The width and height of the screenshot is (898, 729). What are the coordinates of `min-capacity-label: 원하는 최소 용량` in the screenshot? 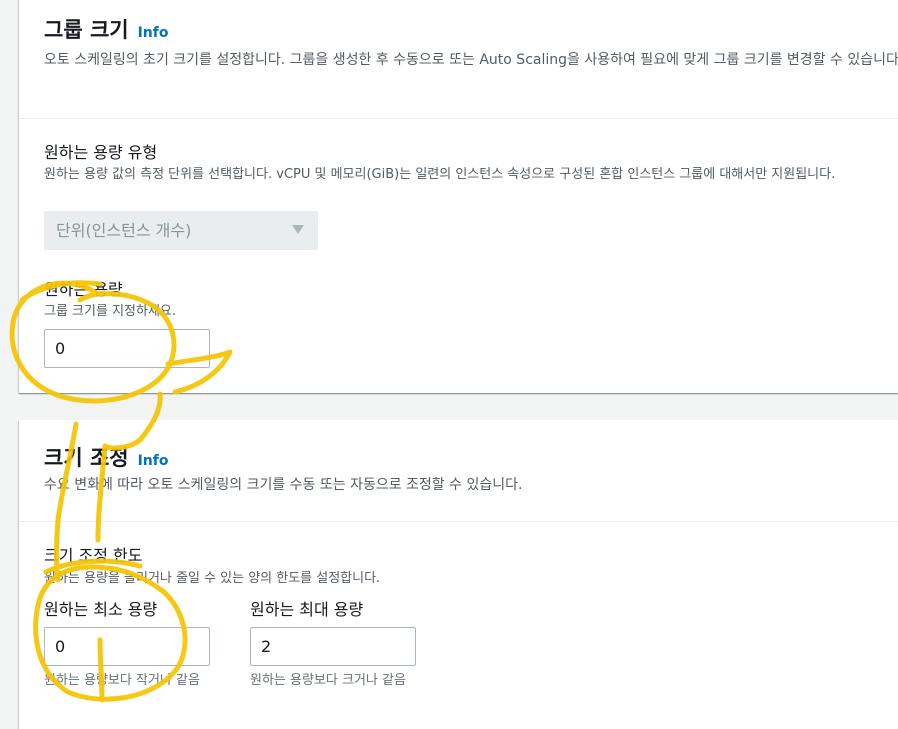 It's located at (101, 609).